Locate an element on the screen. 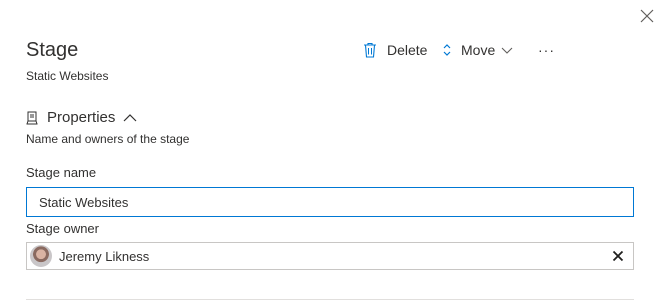  properties-section-toggle: Properties is located at coordinates (81, 117).